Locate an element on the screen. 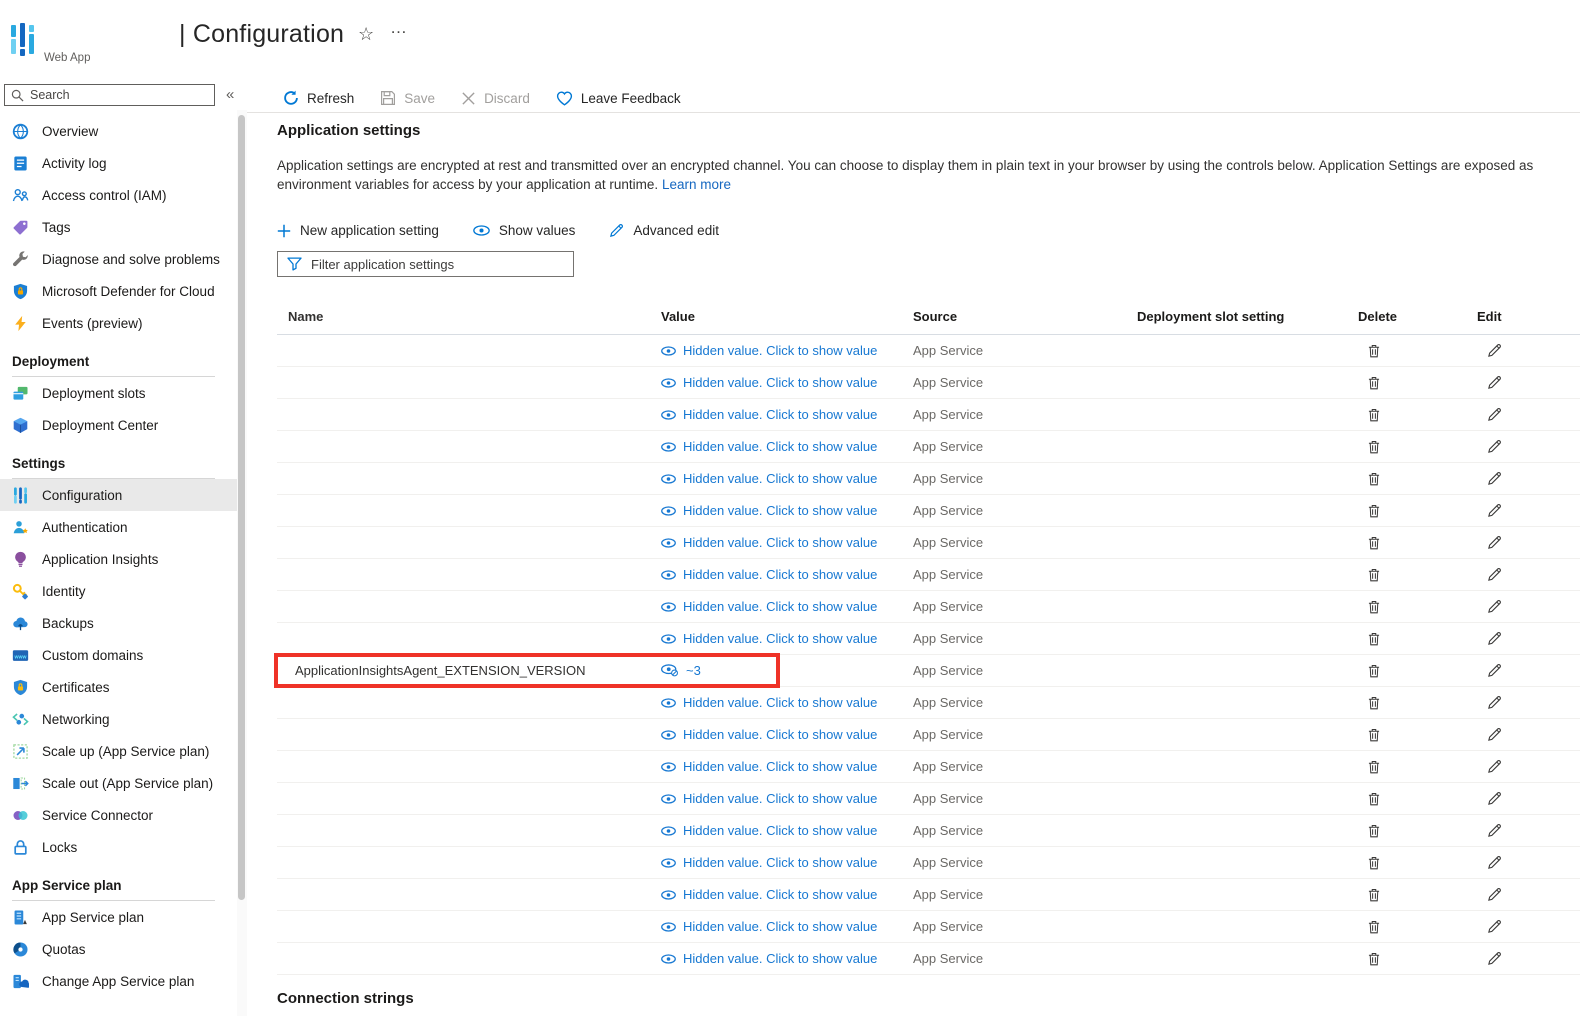  sidebar-item-scale-up-app-service-plan-: Scale up (App Service plan) is located at coordinates (118, 751).